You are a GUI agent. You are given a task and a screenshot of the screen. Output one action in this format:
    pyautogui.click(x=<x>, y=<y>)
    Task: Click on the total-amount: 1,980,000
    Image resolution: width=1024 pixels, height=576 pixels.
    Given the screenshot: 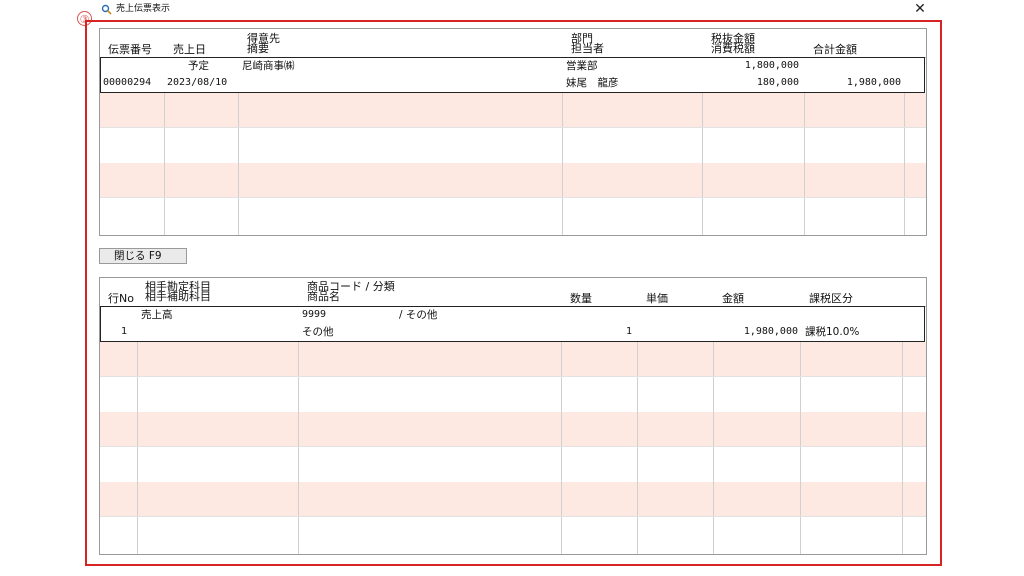 What is the action you would take?
    pyautogui.click(x=873, y=82)
    